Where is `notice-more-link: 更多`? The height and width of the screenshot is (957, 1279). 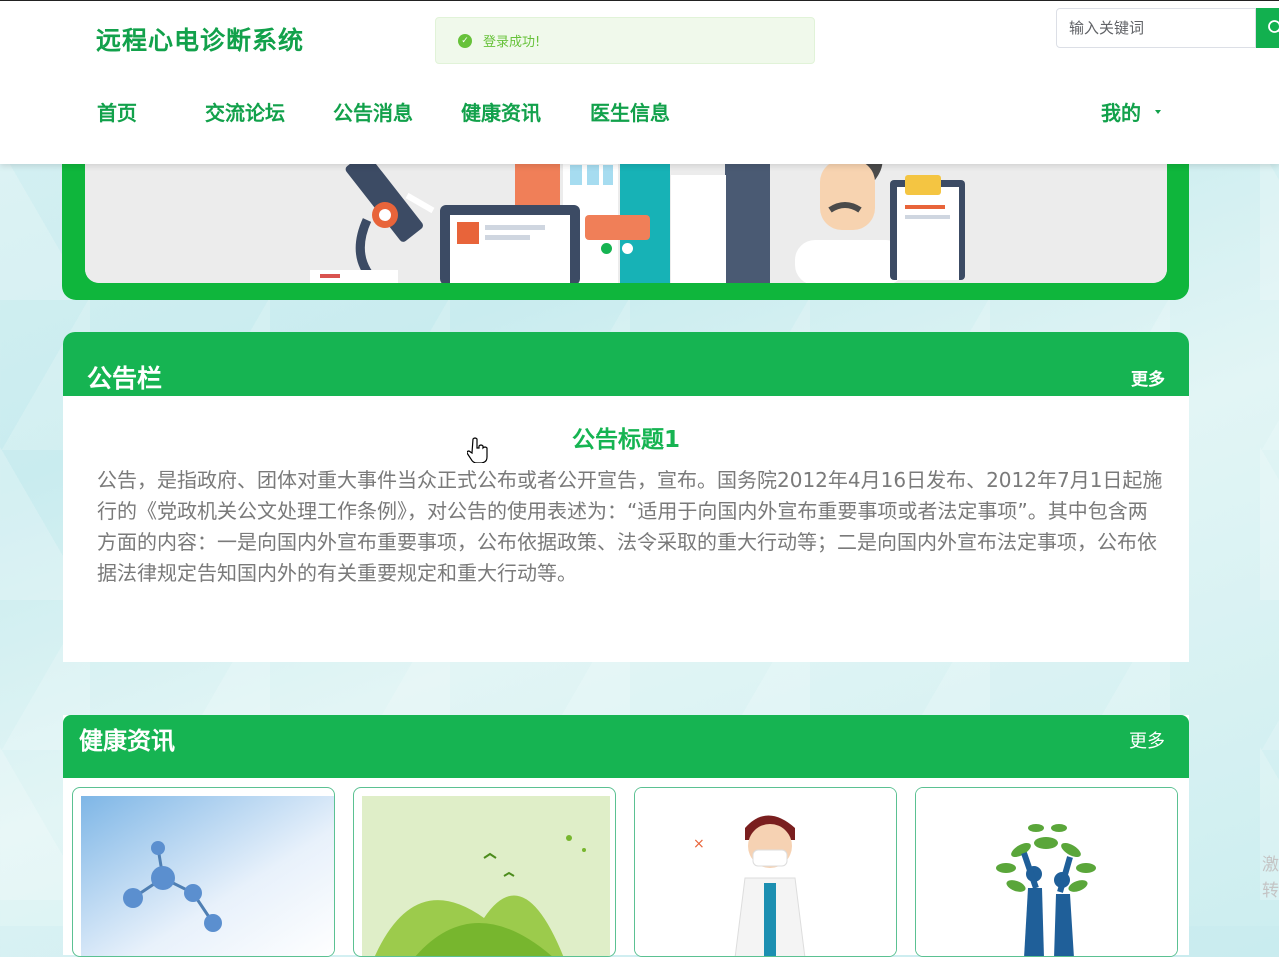 notice-more-link: 更多 is located at coordinates (1148, 377).